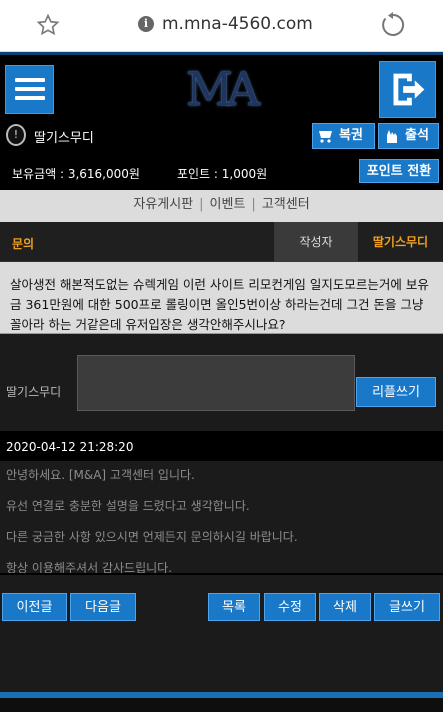  Describe the element at coordinates (76, 174) in the screenshot. I see `balance-amount: 보유금액 : 3,616,000원` at that location.